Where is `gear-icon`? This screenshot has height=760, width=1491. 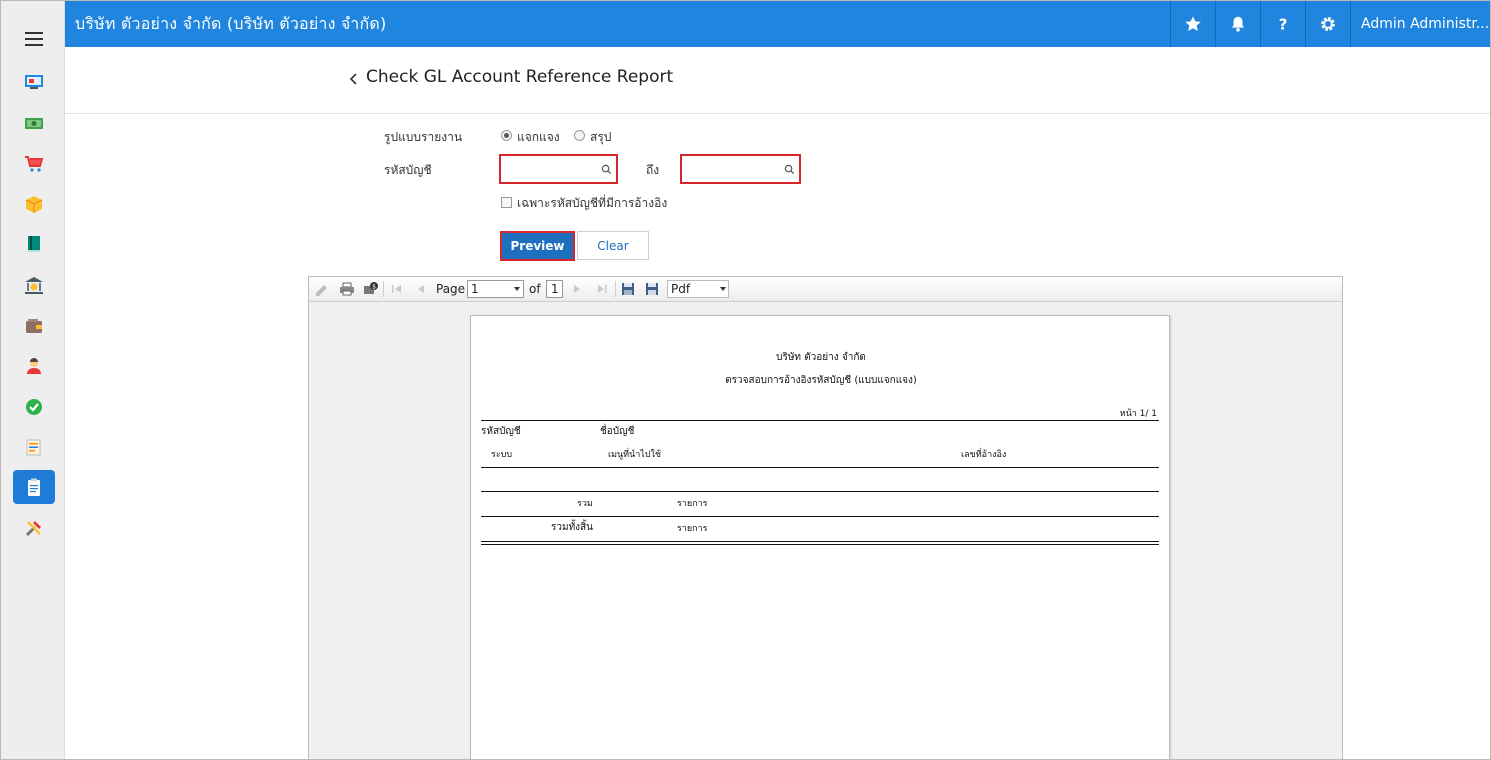
gear-icon is located at coordinates (1328, 24).